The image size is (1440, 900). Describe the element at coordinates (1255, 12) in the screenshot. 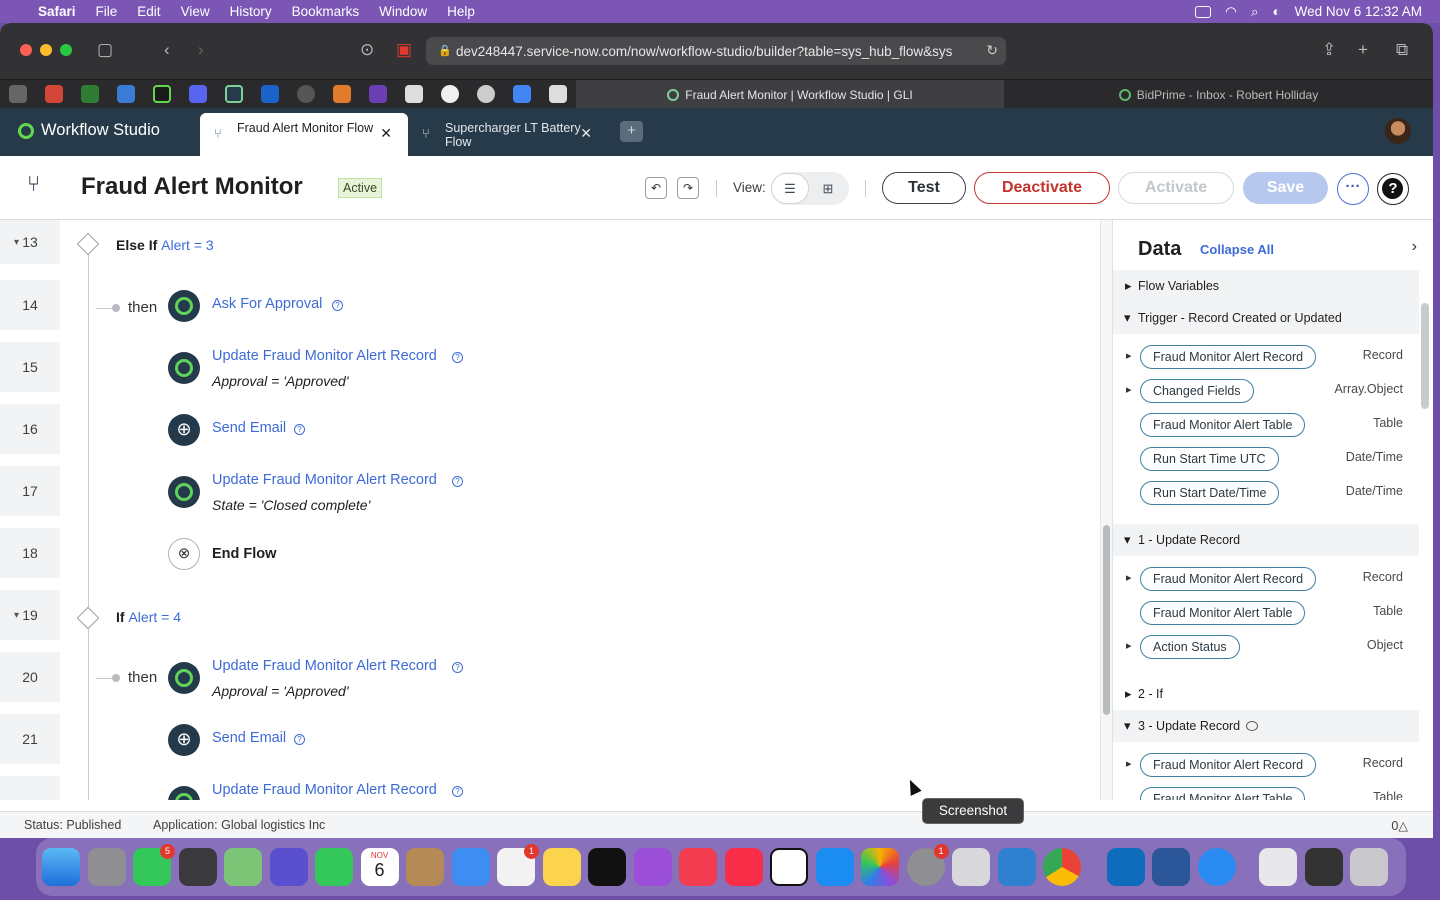

I see `spotlight-icon: ⌕` at that location.